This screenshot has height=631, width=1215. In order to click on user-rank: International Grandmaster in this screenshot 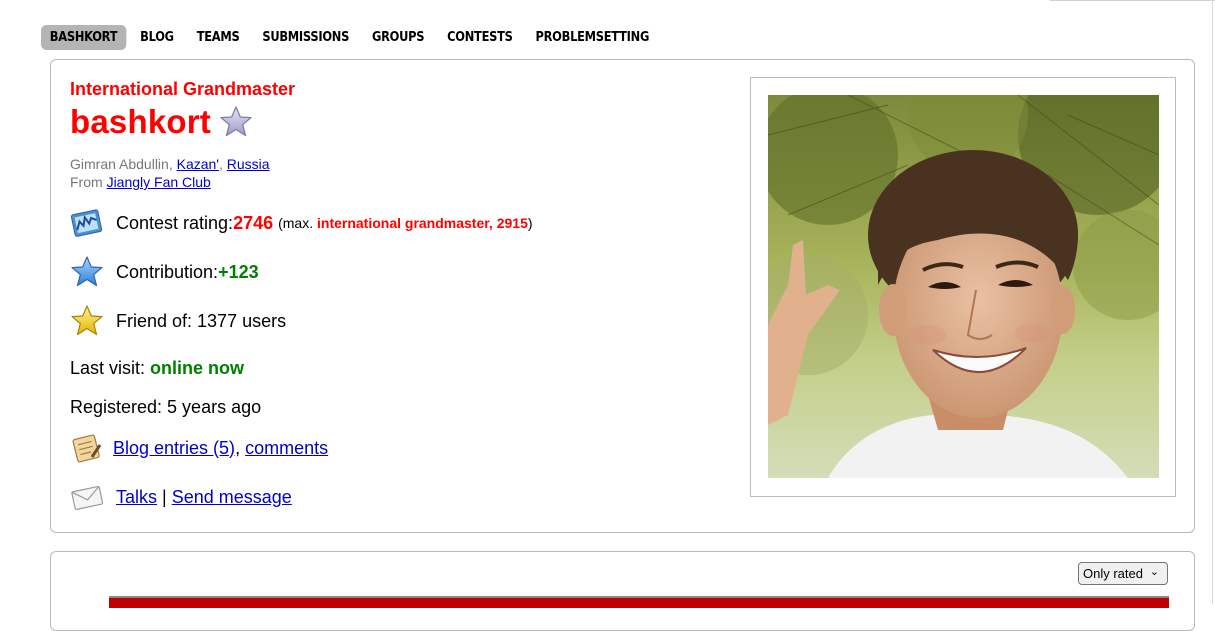, I will do `click(183, 89)`.